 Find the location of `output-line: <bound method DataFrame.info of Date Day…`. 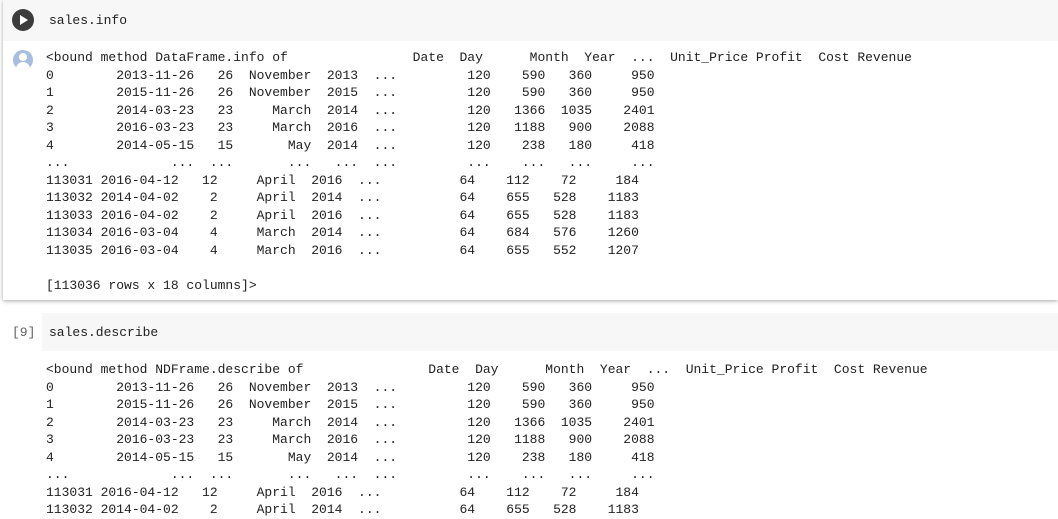

output-line: <bound method DataFrame.info of Date Day… is located at coordinates (479, 57).